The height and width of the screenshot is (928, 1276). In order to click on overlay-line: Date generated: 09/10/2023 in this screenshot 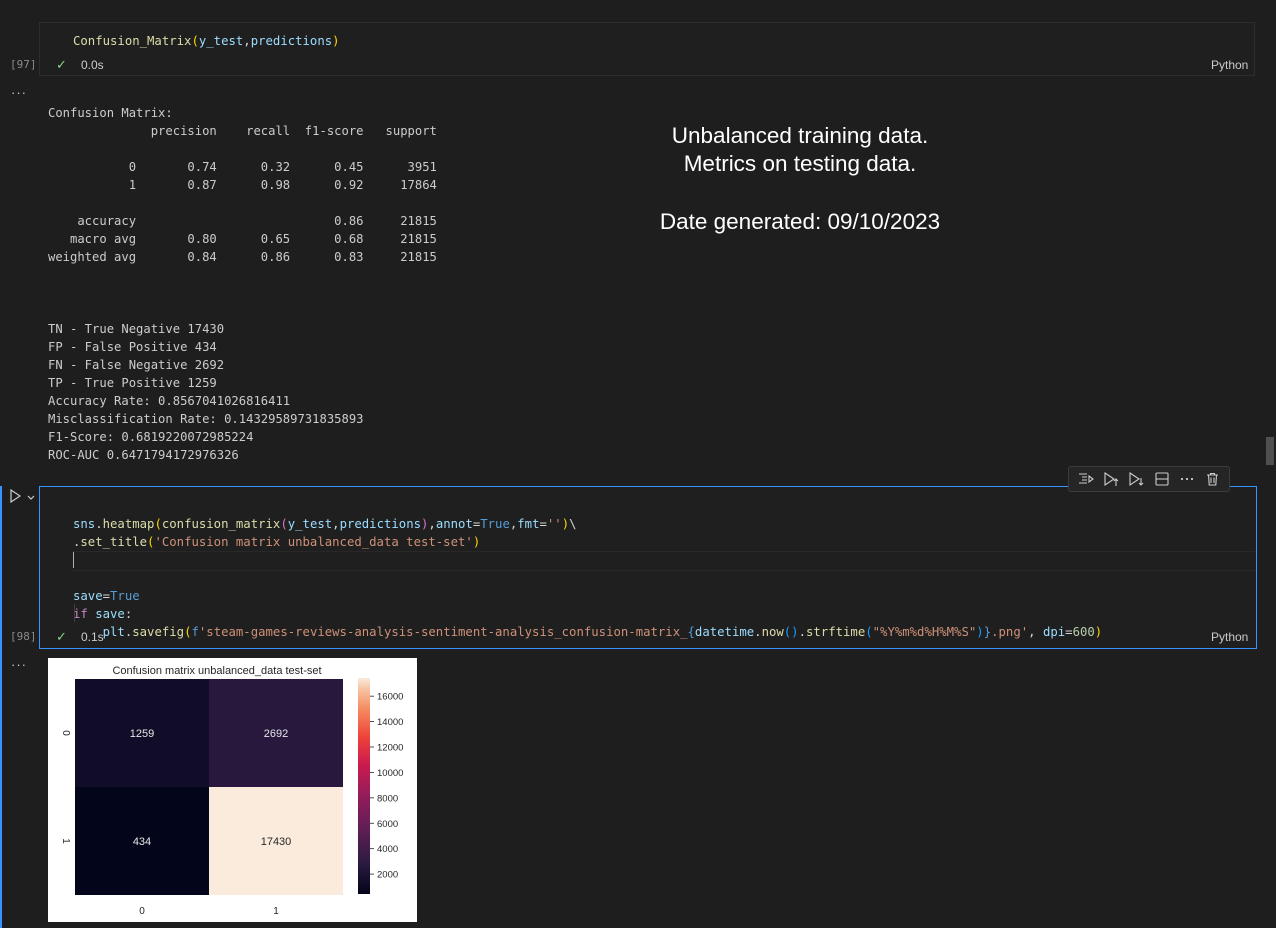, I will do `click(800, 221)`.